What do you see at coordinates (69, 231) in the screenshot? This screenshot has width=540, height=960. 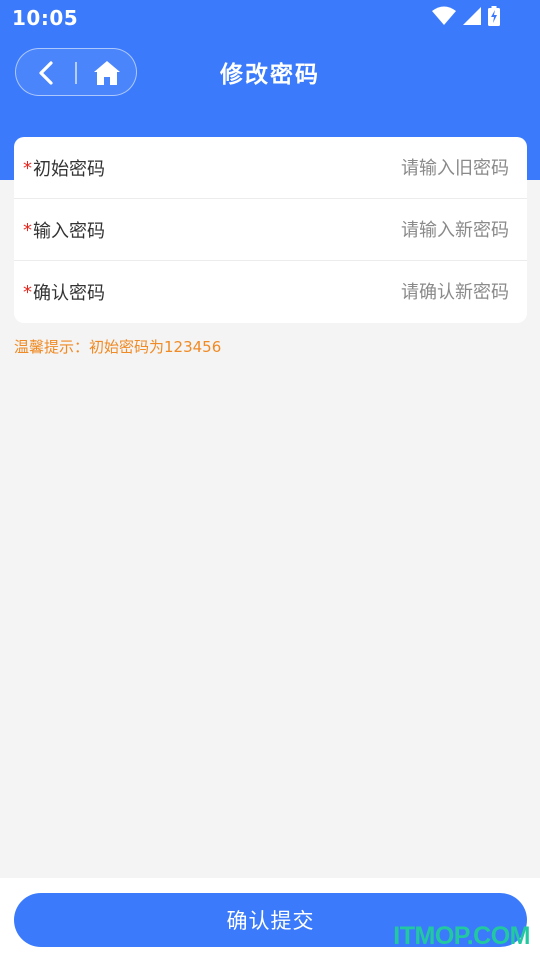 I see `field-label: 输入密码` at bounding box center [69, 231].